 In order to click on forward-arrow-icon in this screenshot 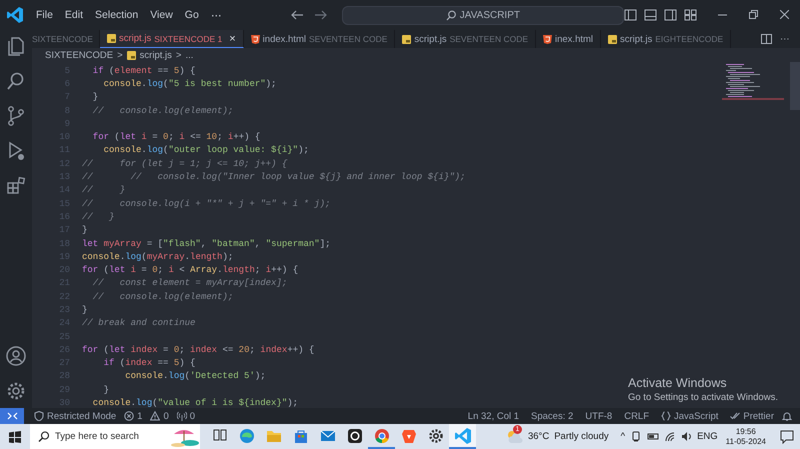, I will do `click(321, 15)`.